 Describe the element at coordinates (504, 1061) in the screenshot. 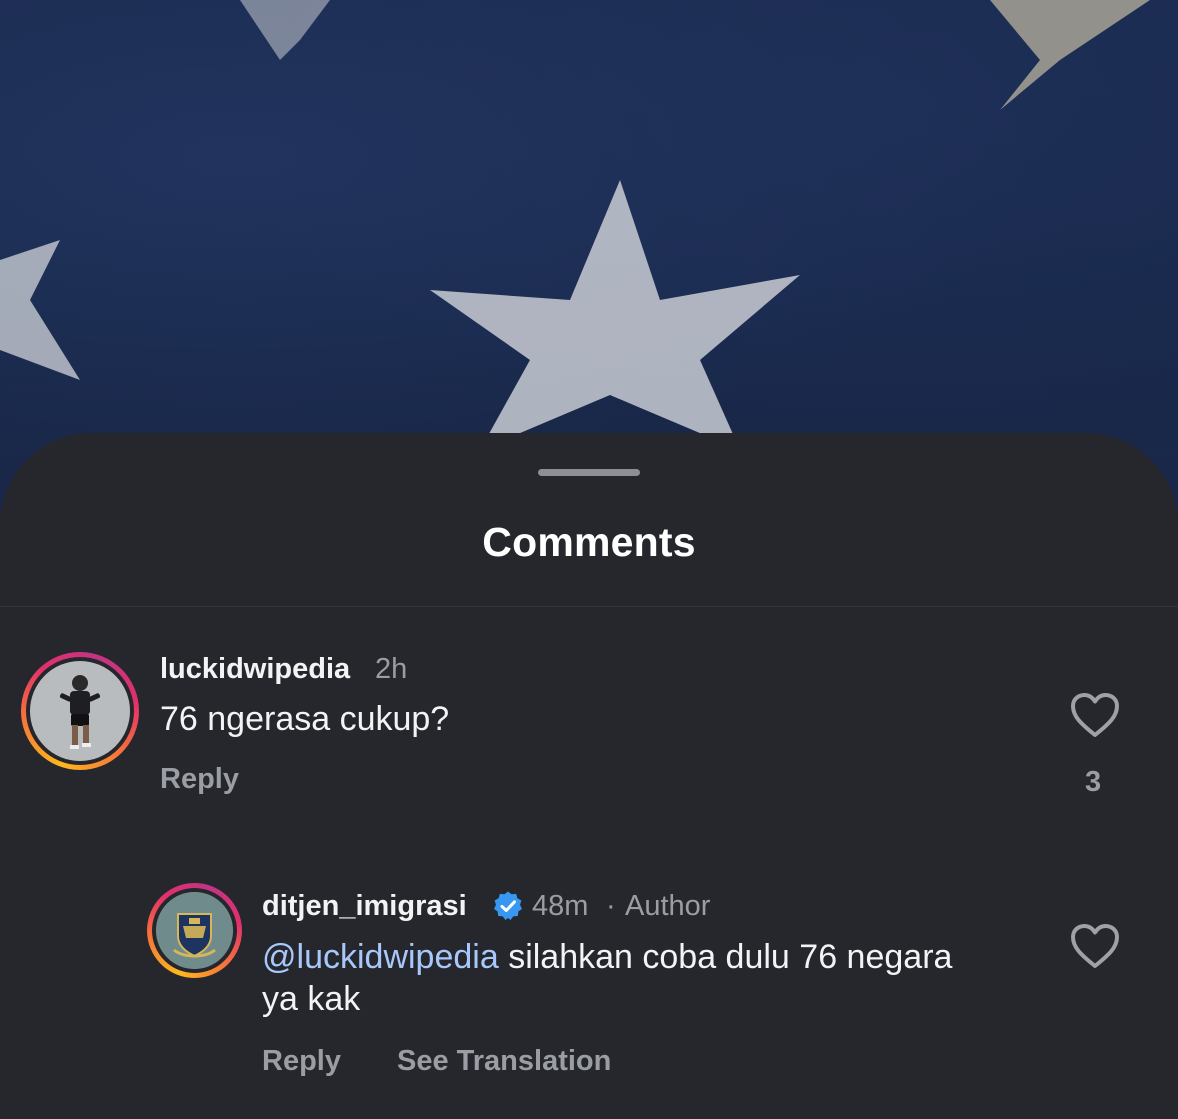

I see `see-translation-button: See Translation` at that location.